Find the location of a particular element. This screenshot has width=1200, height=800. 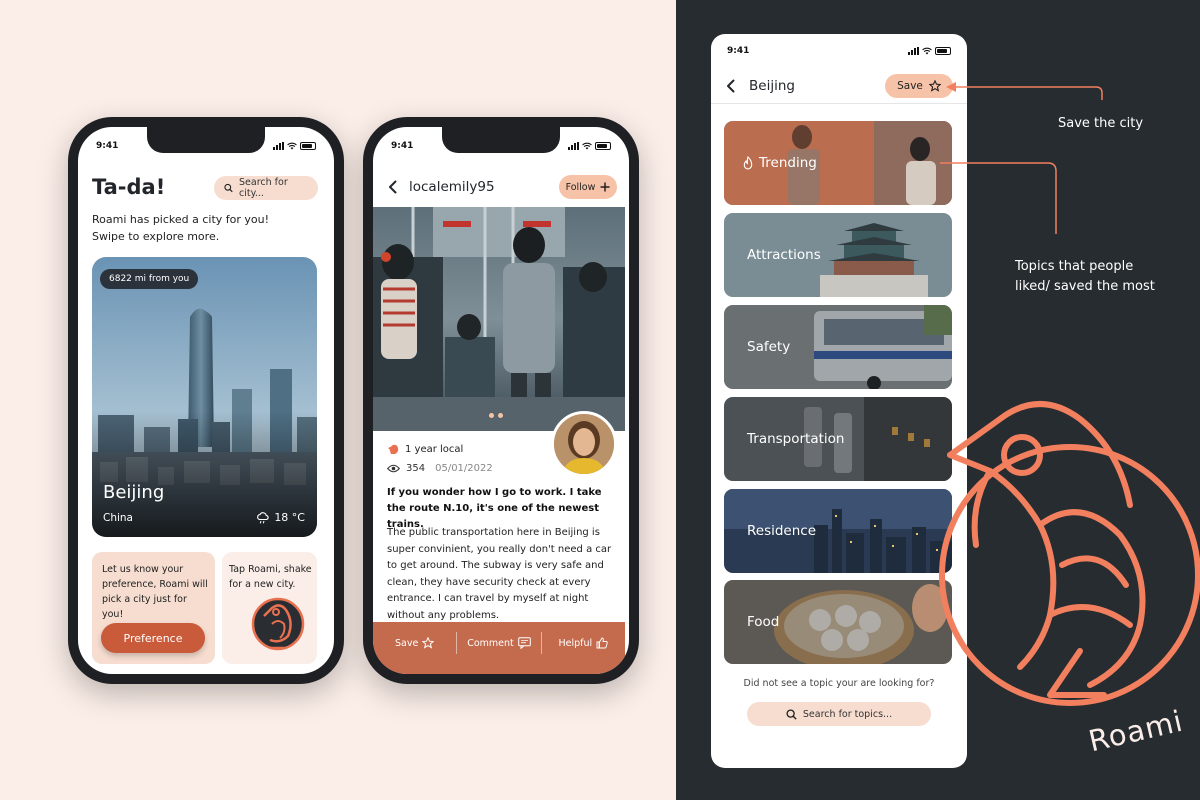

post-action-bar: Save Comment Helpful is located at coordinates (499, 648).